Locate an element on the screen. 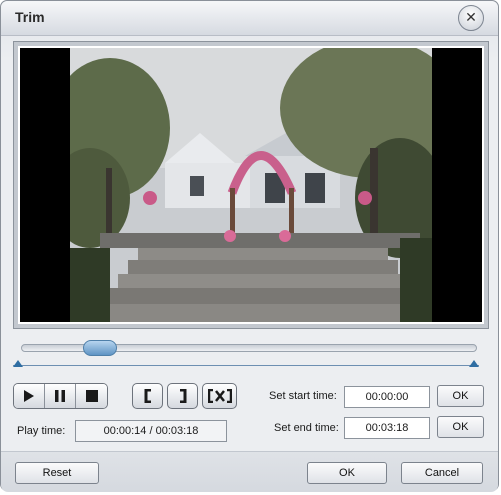  play-button is located at coordinates (29, 396).